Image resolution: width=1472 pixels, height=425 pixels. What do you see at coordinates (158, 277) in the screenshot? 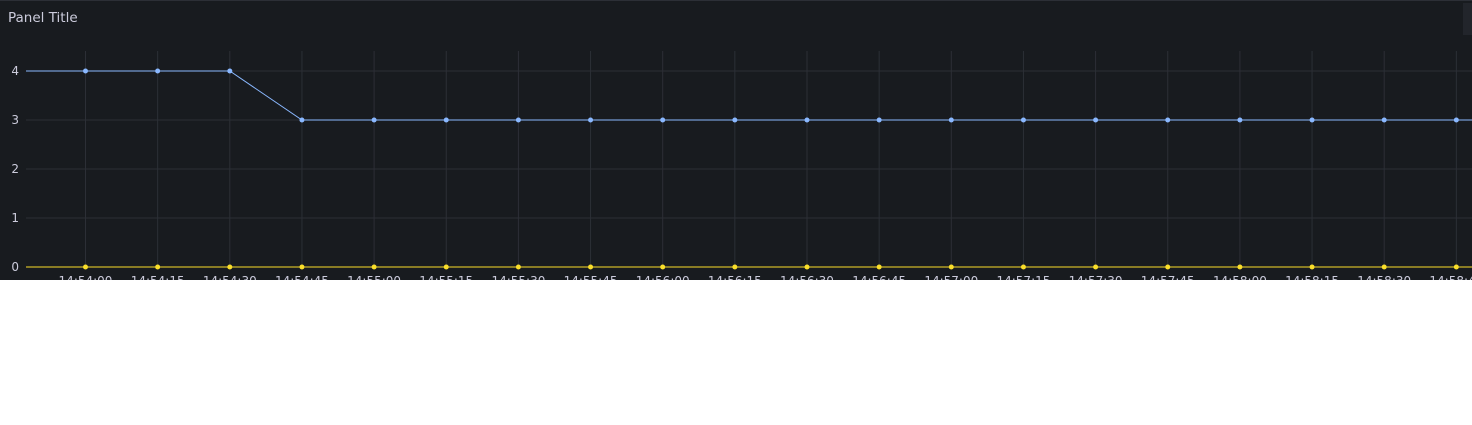
I see `x-tick-label: 14:54:15` at bounding box center [158, 277].